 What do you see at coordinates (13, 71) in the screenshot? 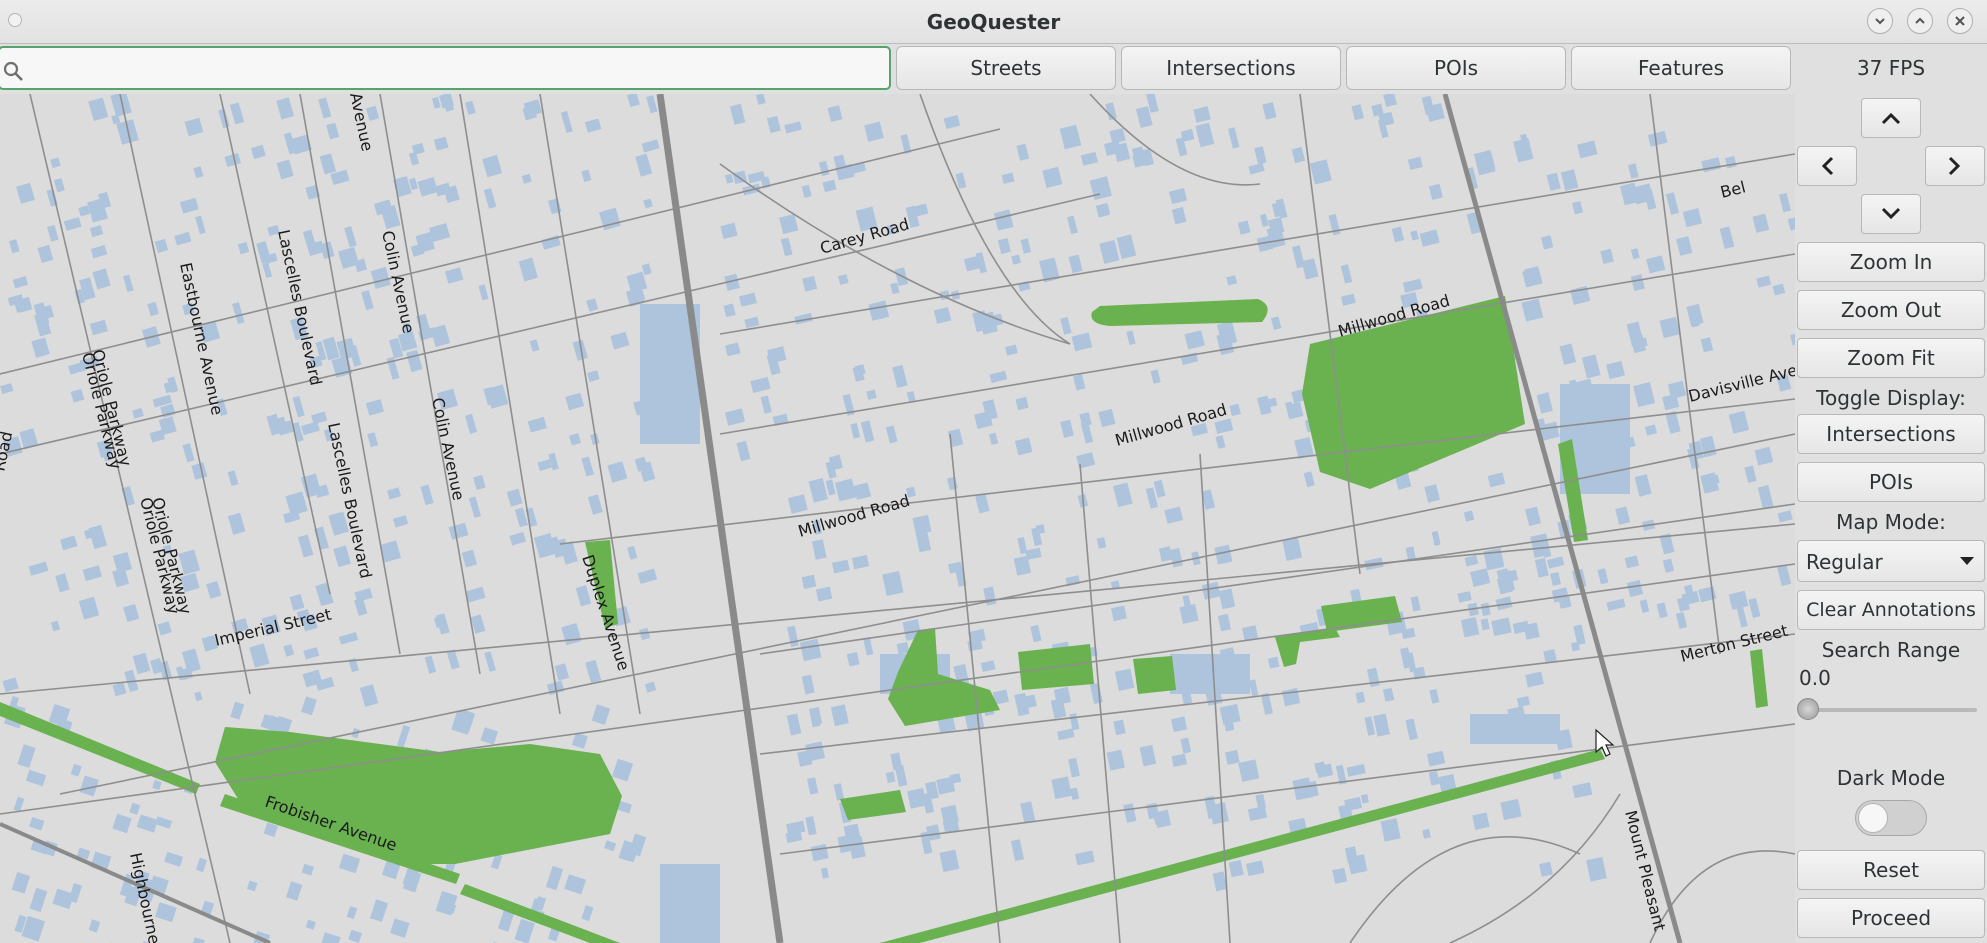
I see `search-icon` at bounding box center [13, 71].